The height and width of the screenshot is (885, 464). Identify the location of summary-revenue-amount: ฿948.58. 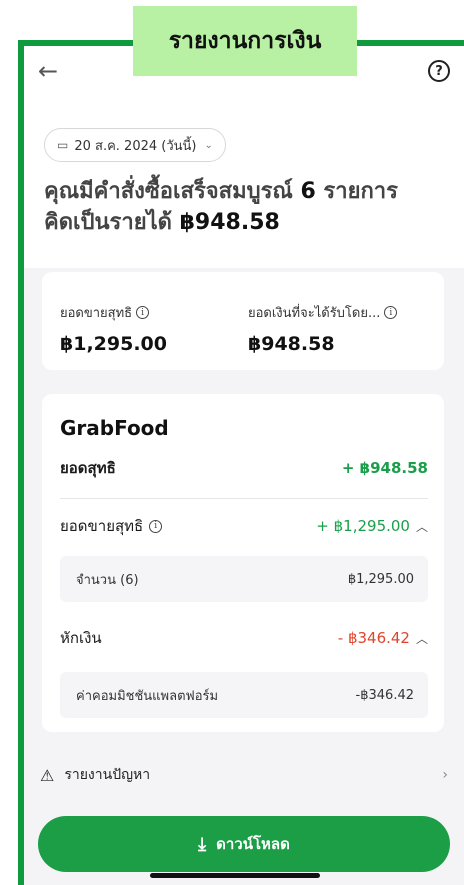
(229, 222).